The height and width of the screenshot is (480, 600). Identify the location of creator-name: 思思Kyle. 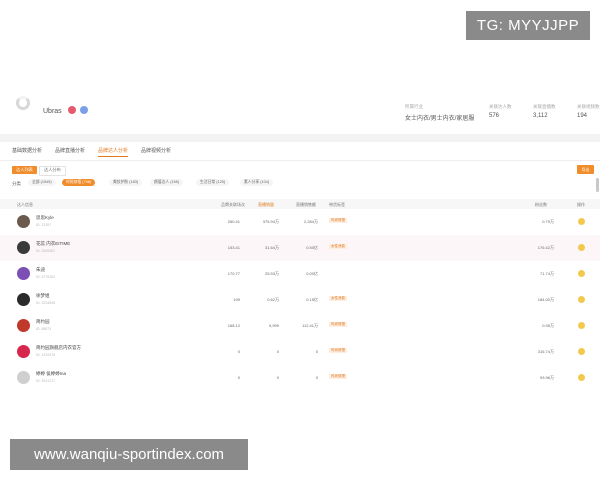
(45, 218).